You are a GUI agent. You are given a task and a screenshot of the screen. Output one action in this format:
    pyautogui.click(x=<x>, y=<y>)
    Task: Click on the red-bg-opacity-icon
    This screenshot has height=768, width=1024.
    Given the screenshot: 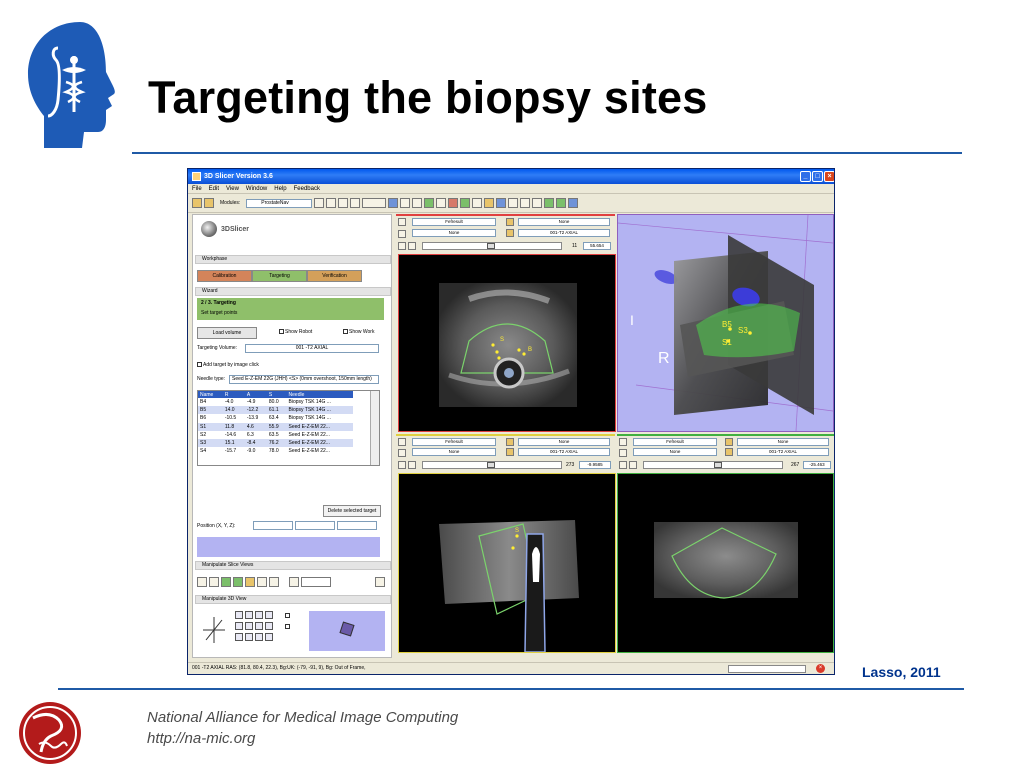 What is the action you would take?
    pyautogui.click(x=510, y=233)
    